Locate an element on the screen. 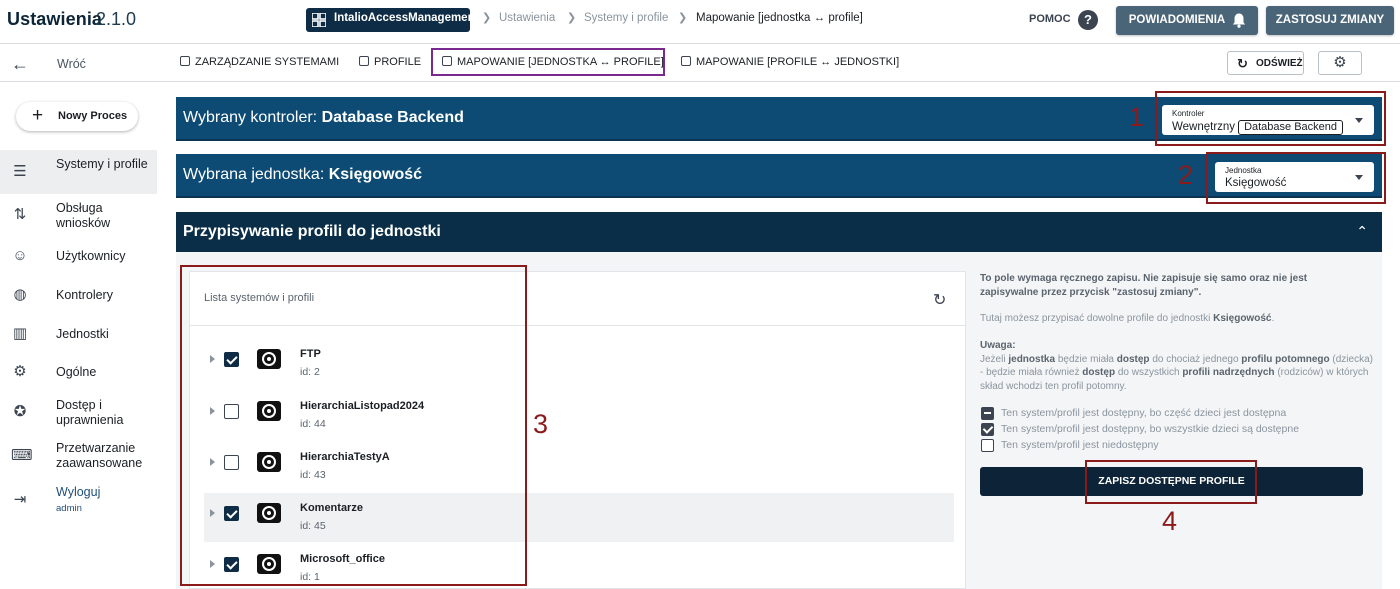 The image size is (1400, 589). controller-name: Database Backend is located at coordinates (392, 117).